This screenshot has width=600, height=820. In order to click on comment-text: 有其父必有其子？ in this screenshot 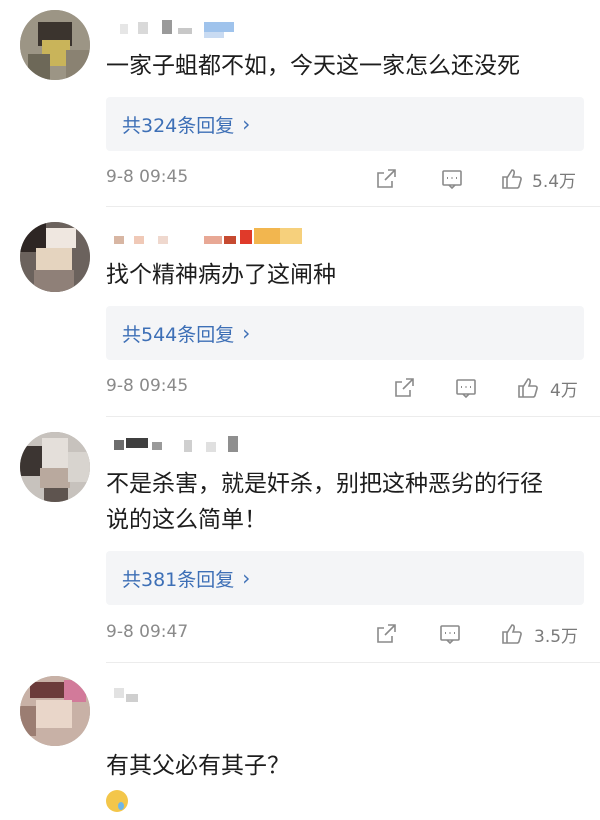, I will do `click(341, 766)`.